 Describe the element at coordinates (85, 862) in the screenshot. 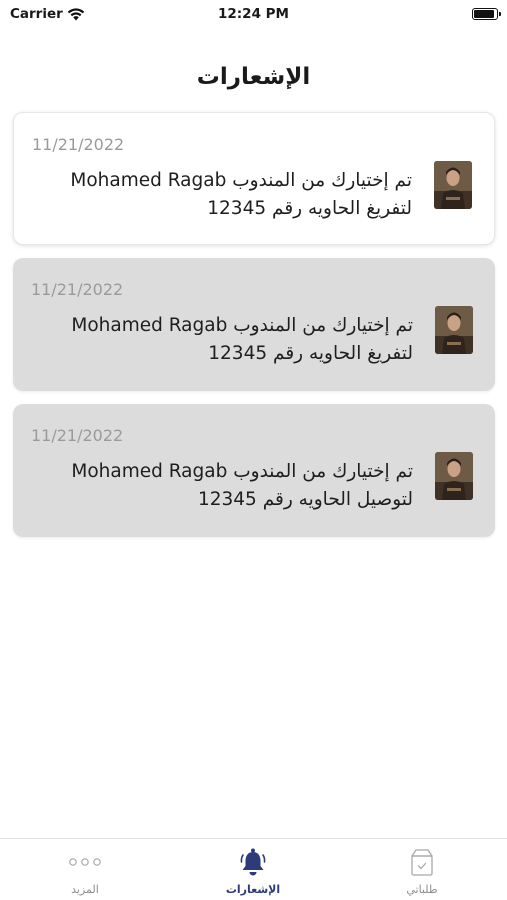

I see `more-dots-icon` at that location.